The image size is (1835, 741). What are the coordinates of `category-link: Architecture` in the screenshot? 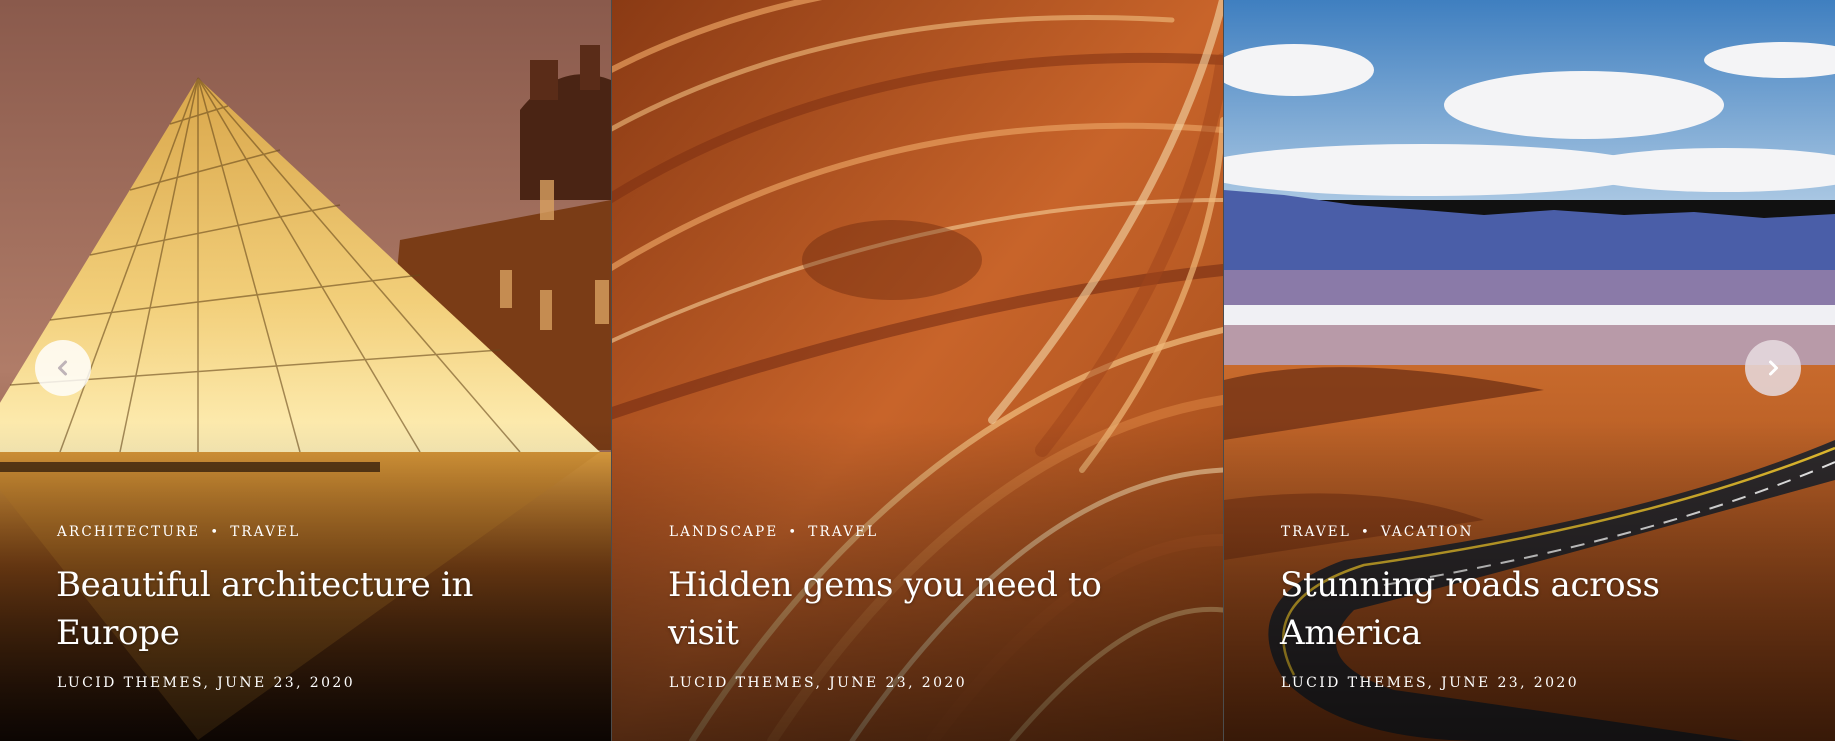 It's located at (128, 532).